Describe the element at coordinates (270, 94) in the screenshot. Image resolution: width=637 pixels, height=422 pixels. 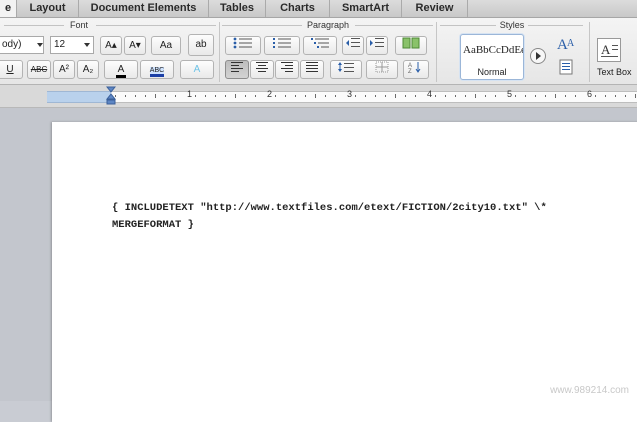
I see `ruler-label-2: 2` at that location.